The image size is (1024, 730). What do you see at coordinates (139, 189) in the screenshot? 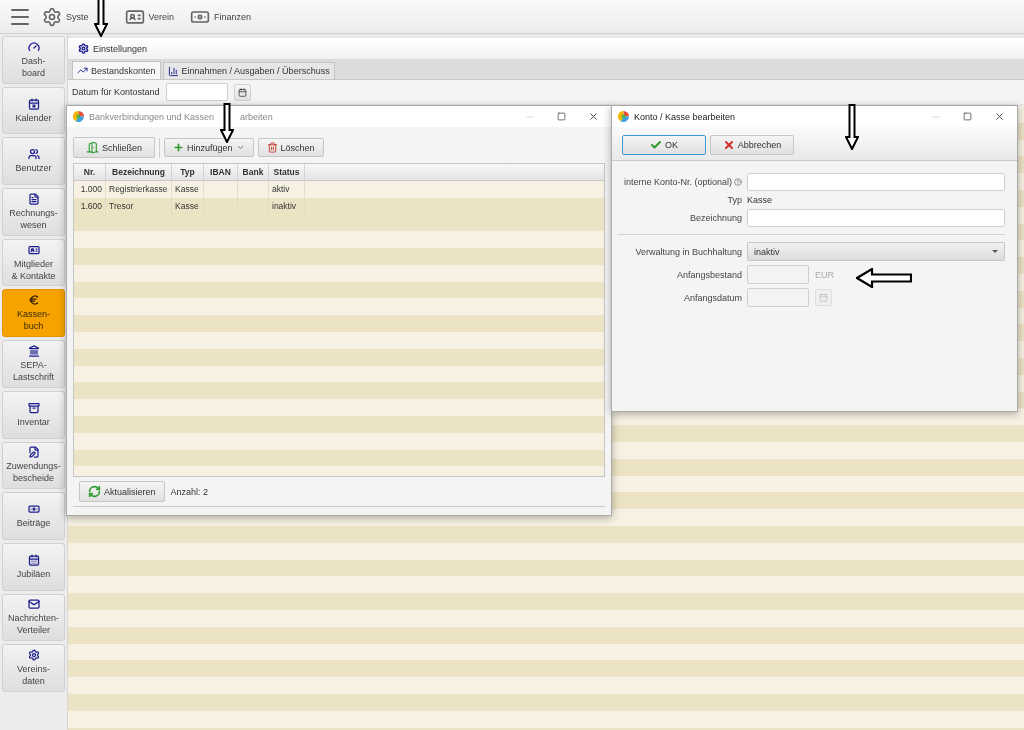
I see `table-cell: Registrierkasse` at bounding box center [139, 189].